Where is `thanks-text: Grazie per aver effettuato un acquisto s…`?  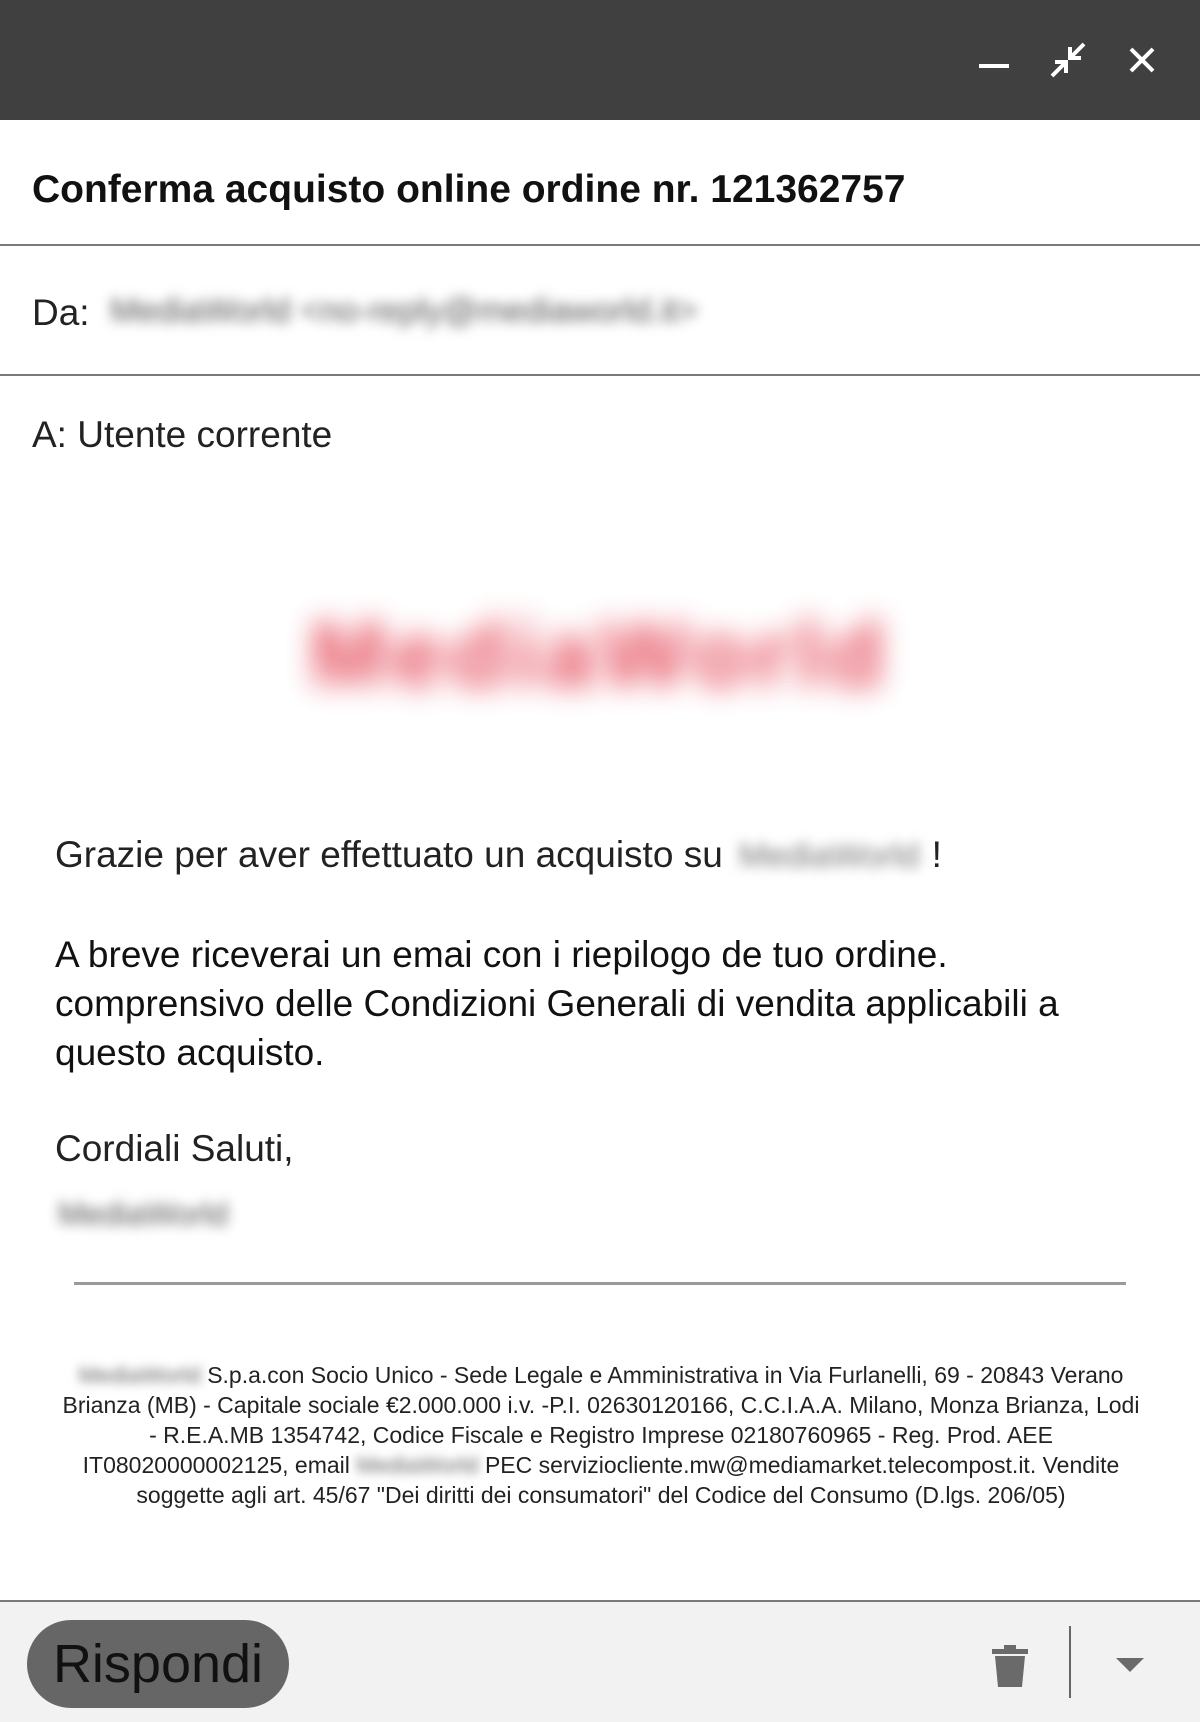 thanks-text: Grazie per aver effettuato un acquisto s… is located at coordinates (389, 854).